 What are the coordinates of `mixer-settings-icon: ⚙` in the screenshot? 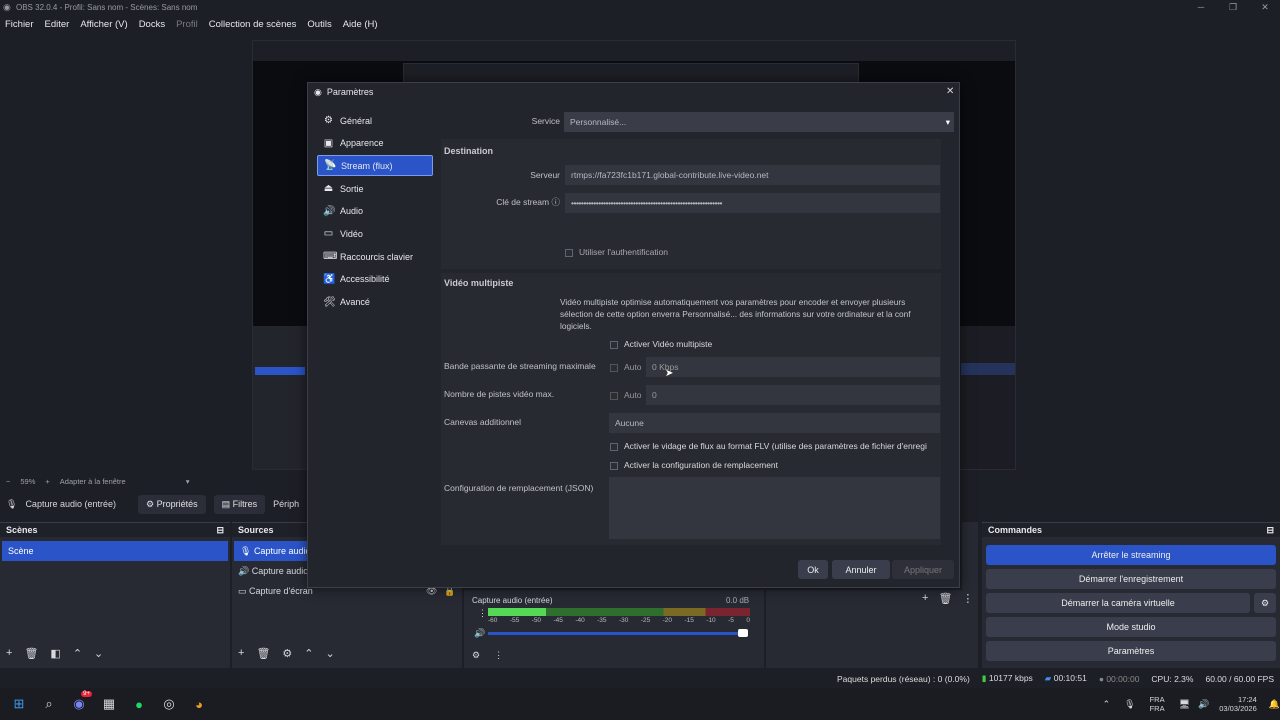 It's located at (476, 655).